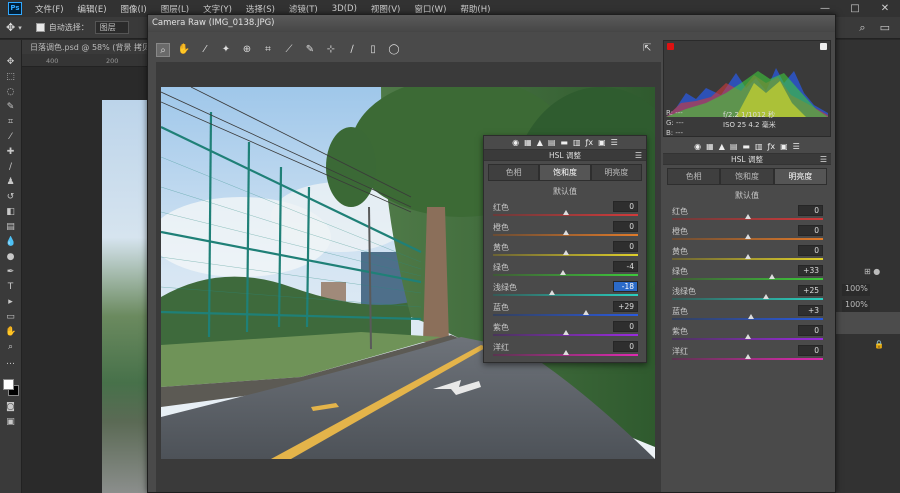 The height and width of the screenshot is (493, 900). Describe the element at coordinates (810, 270) in the screenshot. I see `slider-value-input: +33` at that location.